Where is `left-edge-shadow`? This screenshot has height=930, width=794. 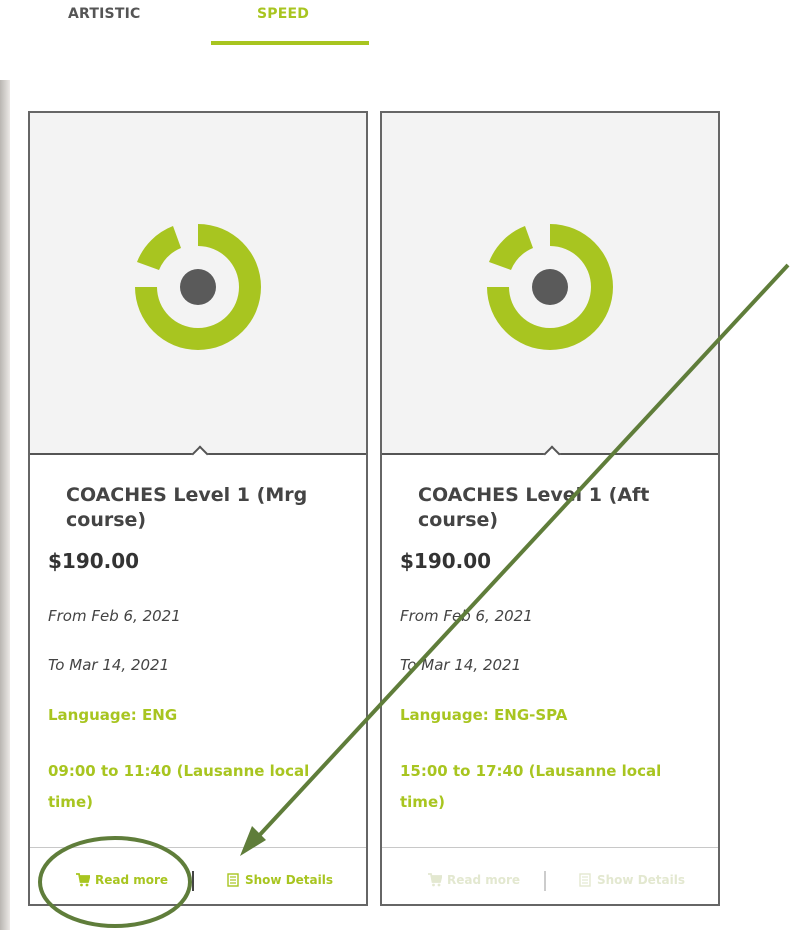 left-edge-shadow is located at coordinates (5, 505).